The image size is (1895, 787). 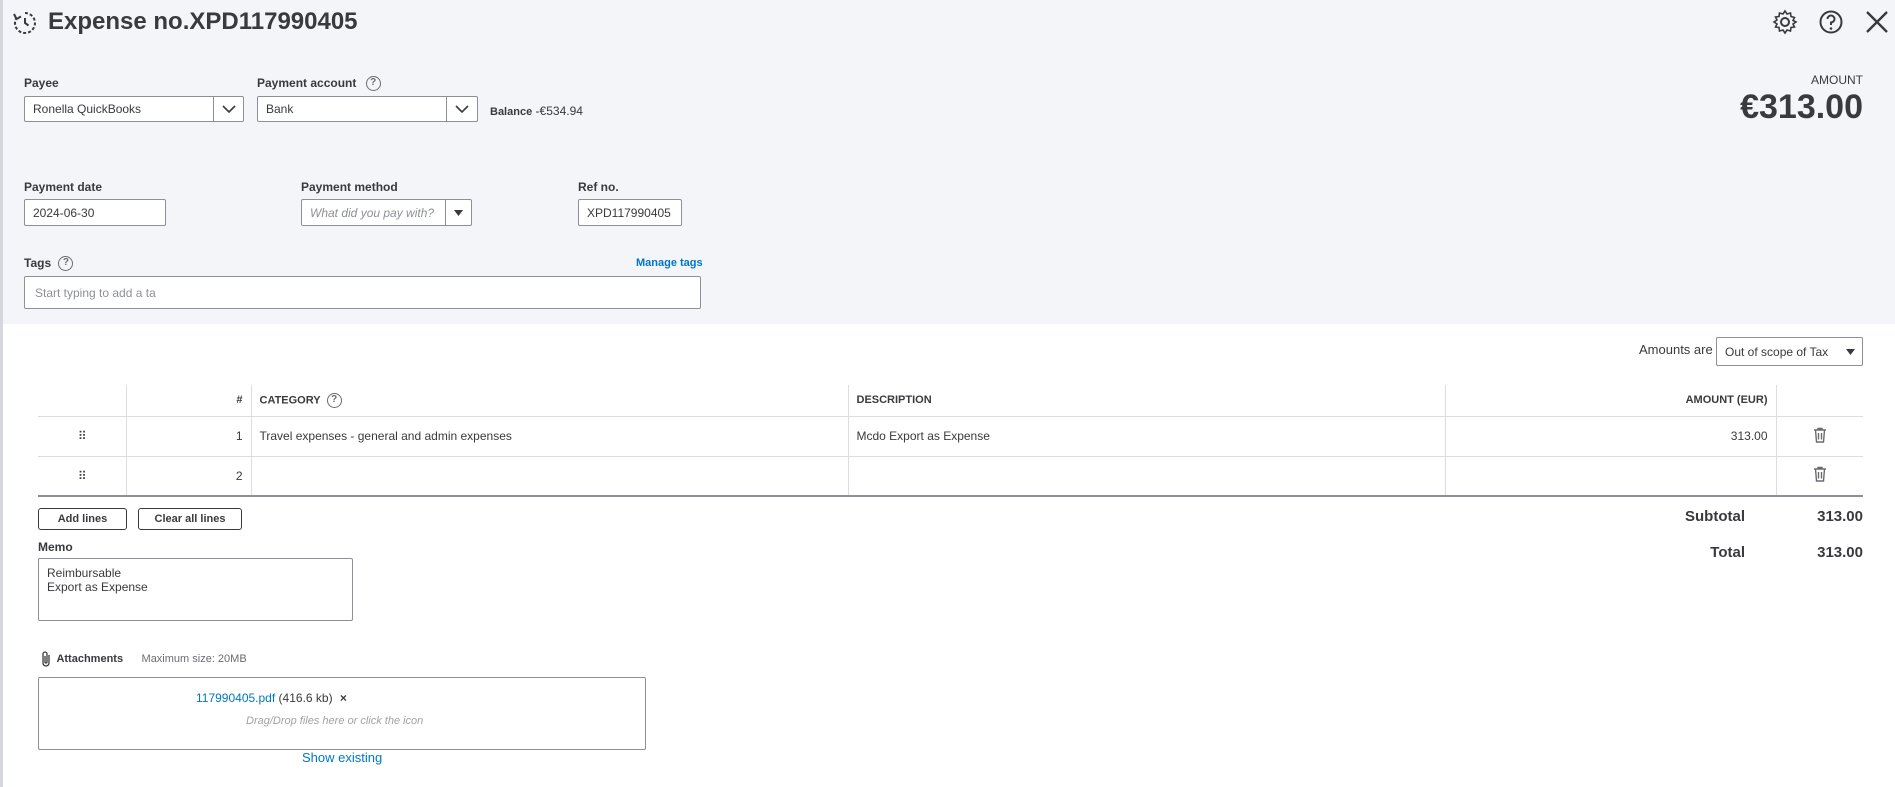 What do you see at coordinates (90, 659) in the screenshot?
I see `attachments-label: Attachments` at bounding box center [90, 659].